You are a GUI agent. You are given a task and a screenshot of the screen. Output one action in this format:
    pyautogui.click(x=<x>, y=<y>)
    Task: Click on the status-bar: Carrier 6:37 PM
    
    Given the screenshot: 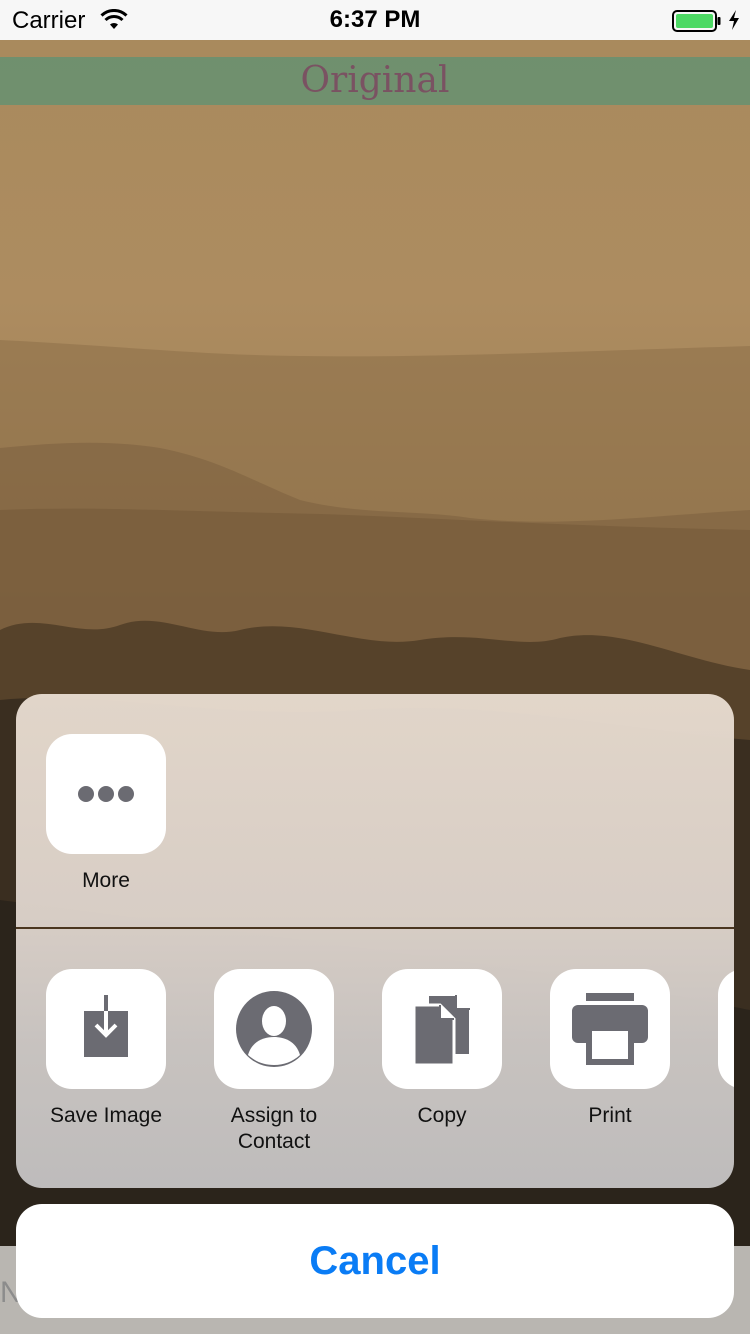 What is the action you would take?
    pyautogui.click(x=375, y=20)
    